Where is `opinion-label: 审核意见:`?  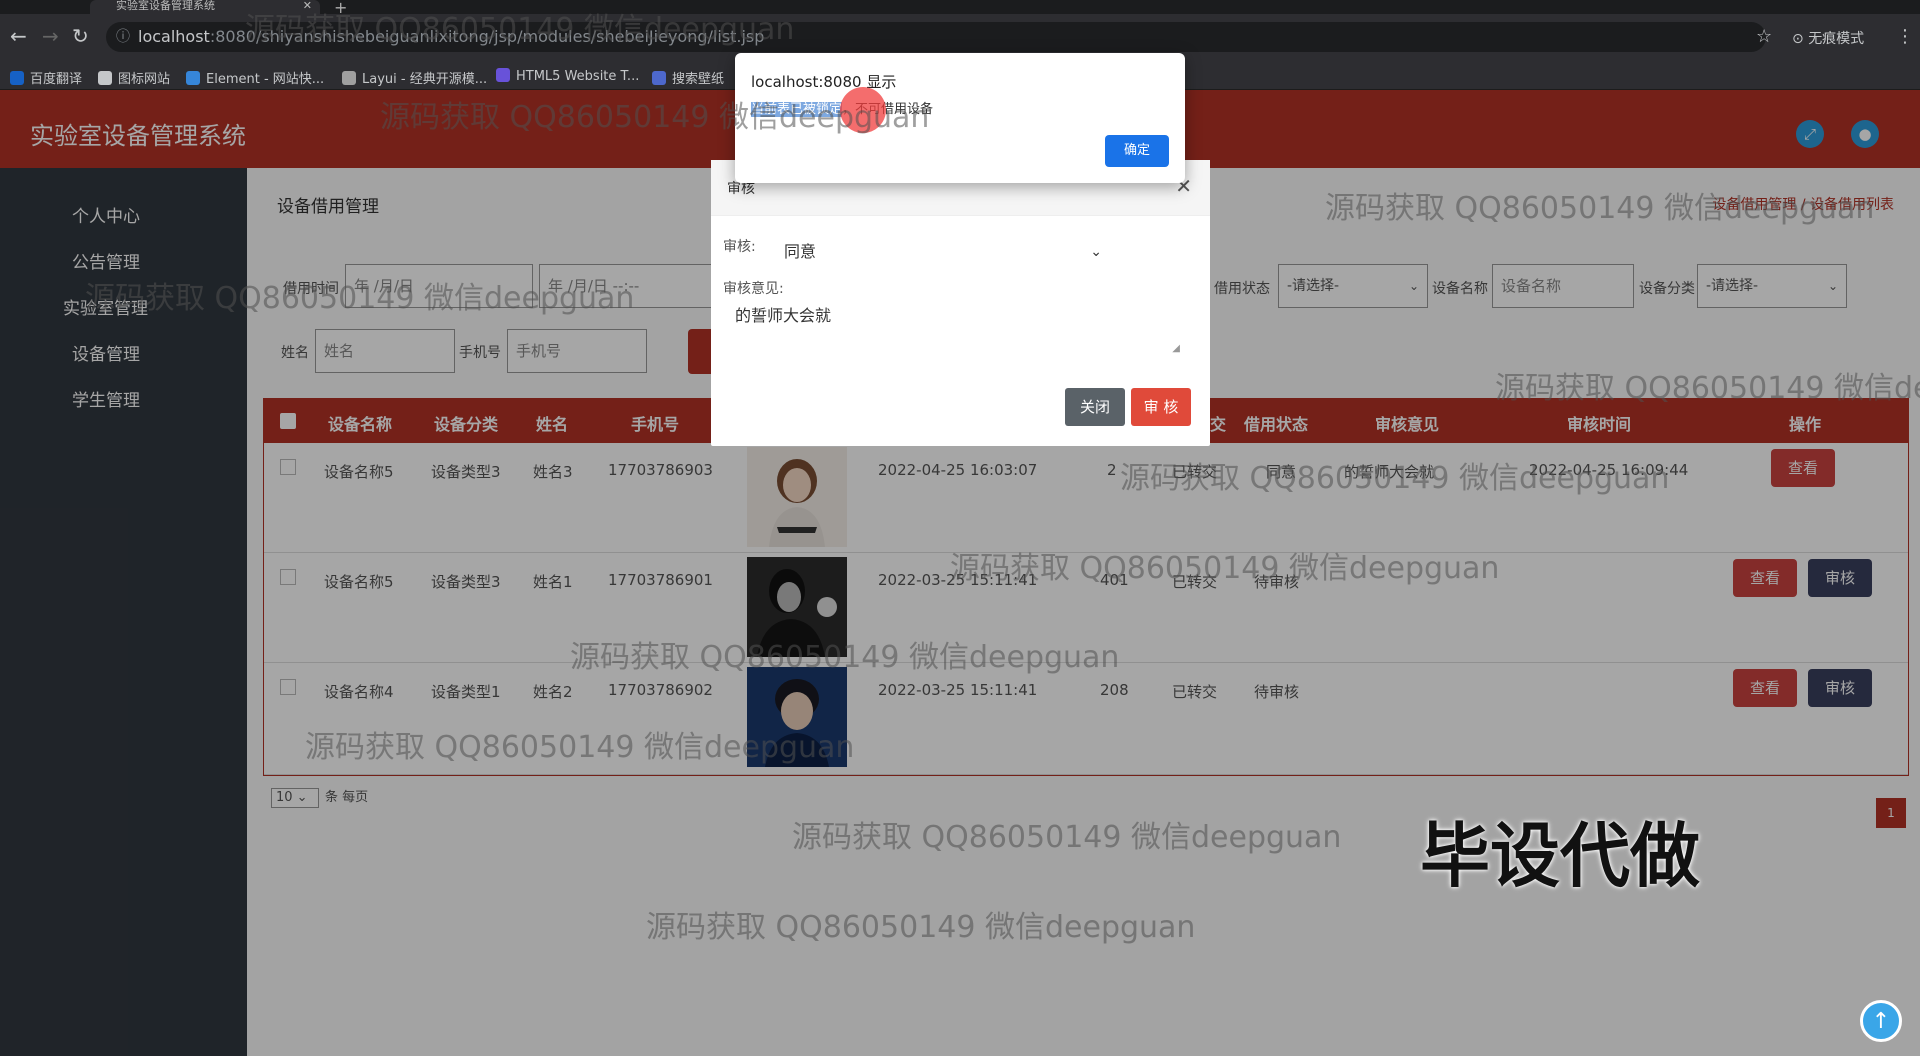
opinion-label: 审核意见: is located at coordinates (753, 289).